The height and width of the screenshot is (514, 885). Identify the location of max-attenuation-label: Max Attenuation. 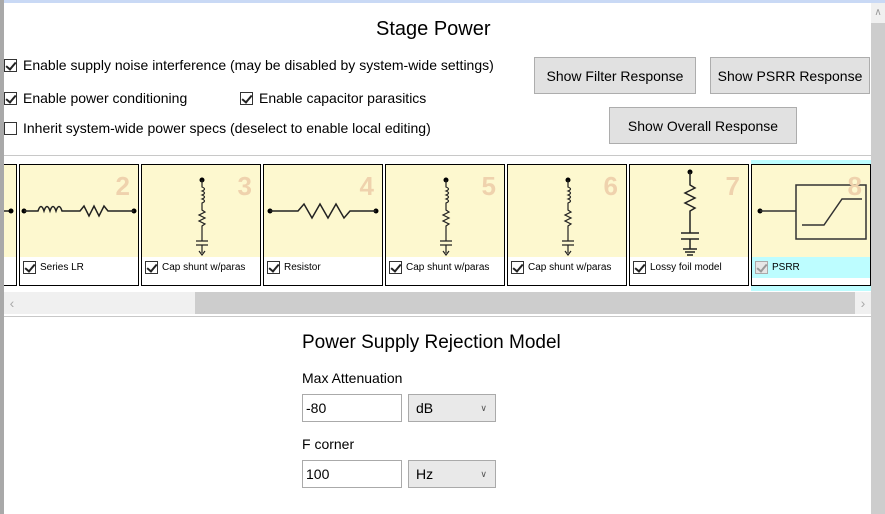
(352, 378).